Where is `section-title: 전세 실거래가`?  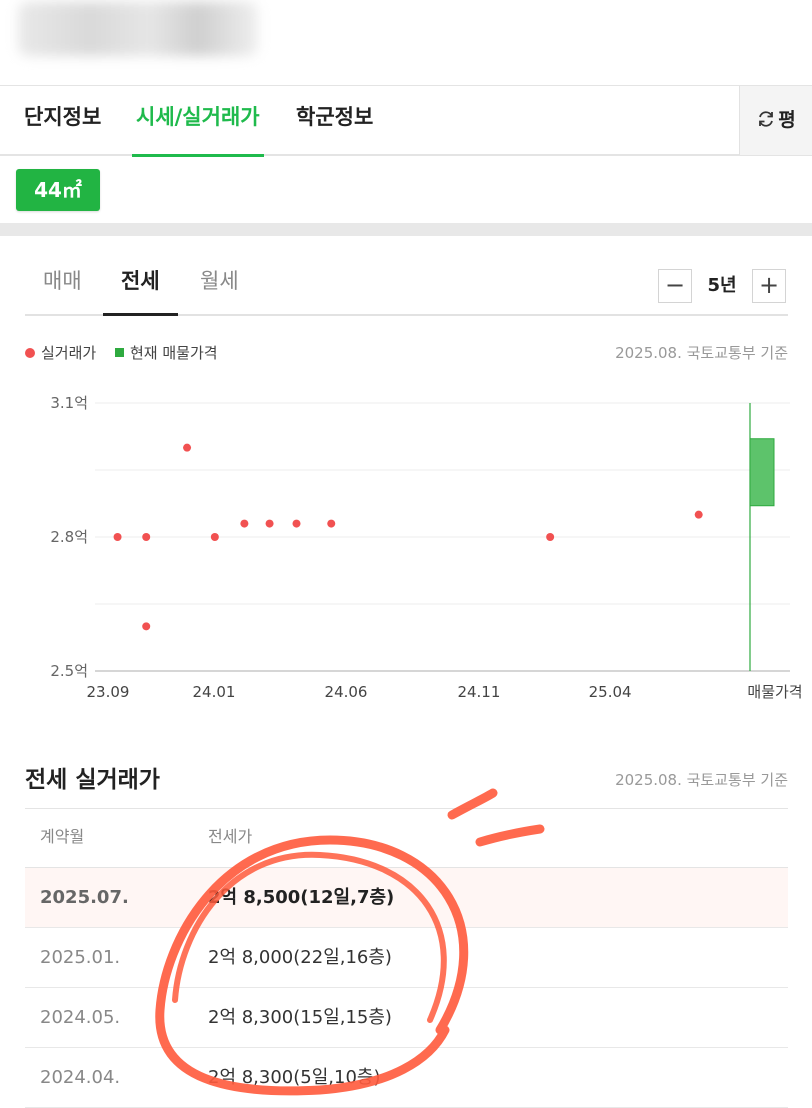 section-title: 전세 실거래가 is located at coordinates (92, 780).